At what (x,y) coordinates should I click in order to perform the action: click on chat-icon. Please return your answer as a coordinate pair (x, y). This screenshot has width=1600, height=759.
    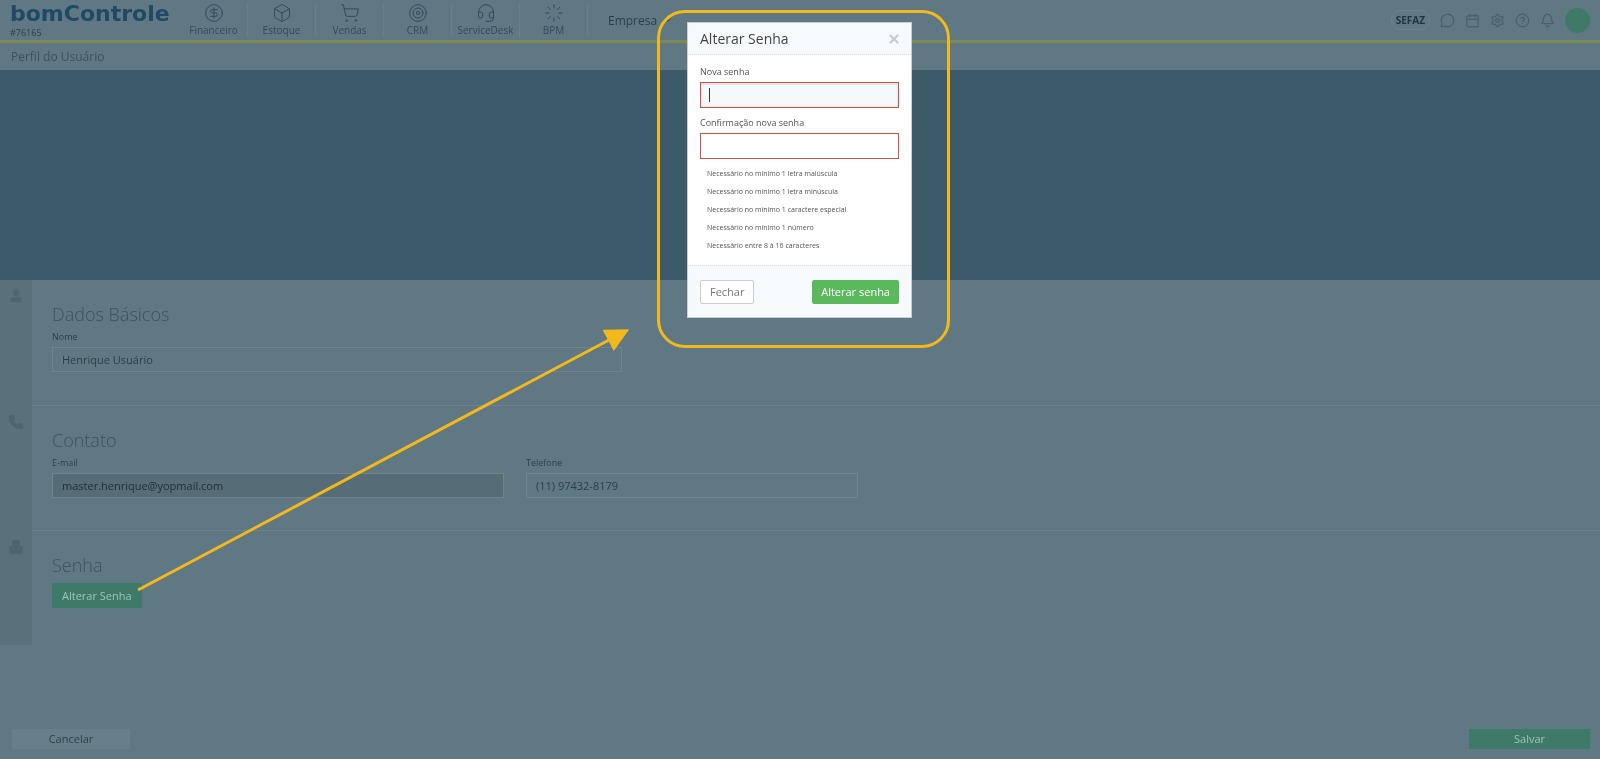
    Looking at the image, I should click on (1447, 20).